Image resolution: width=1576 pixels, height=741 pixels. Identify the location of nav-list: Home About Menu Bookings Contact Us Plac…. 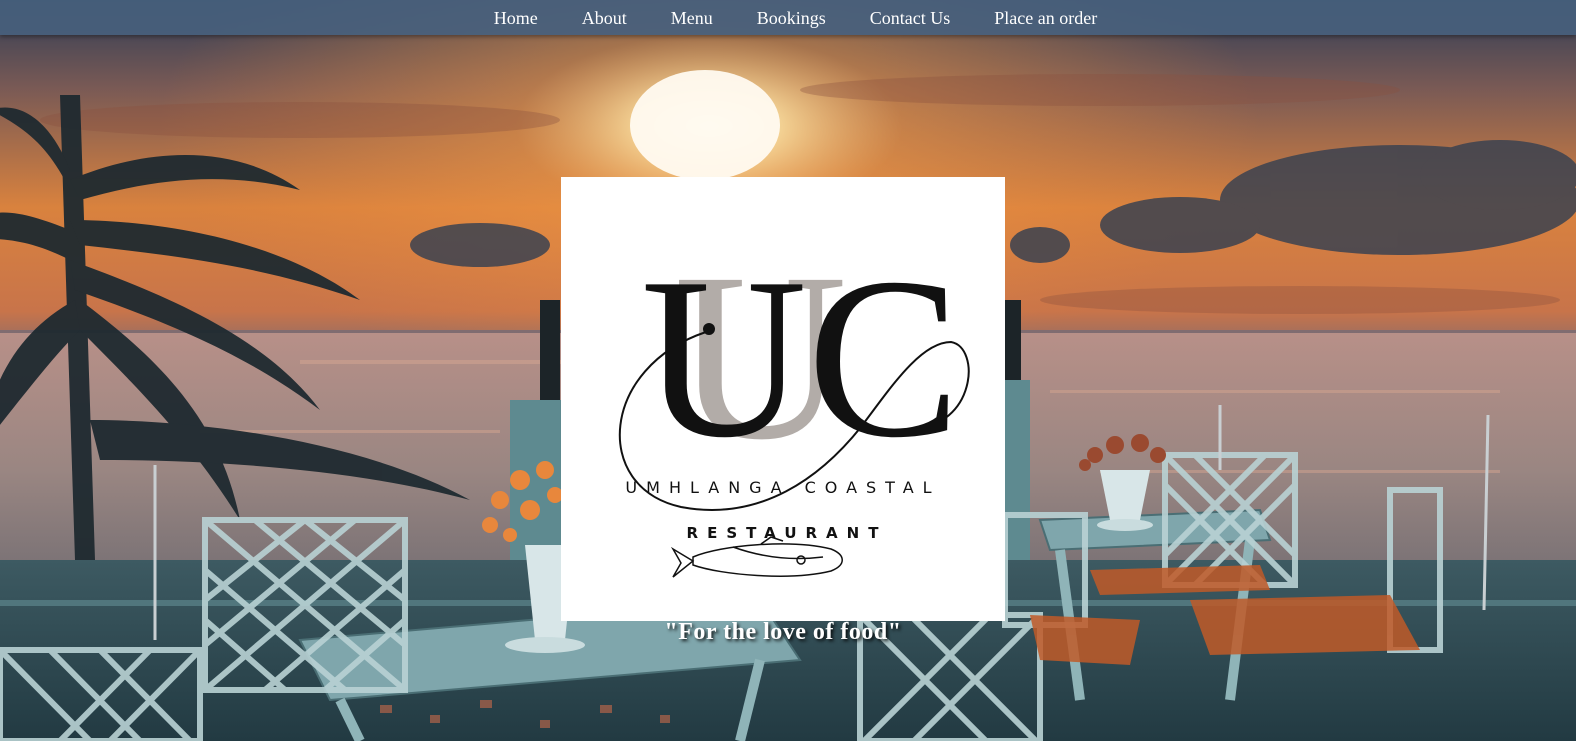
(788, 18).